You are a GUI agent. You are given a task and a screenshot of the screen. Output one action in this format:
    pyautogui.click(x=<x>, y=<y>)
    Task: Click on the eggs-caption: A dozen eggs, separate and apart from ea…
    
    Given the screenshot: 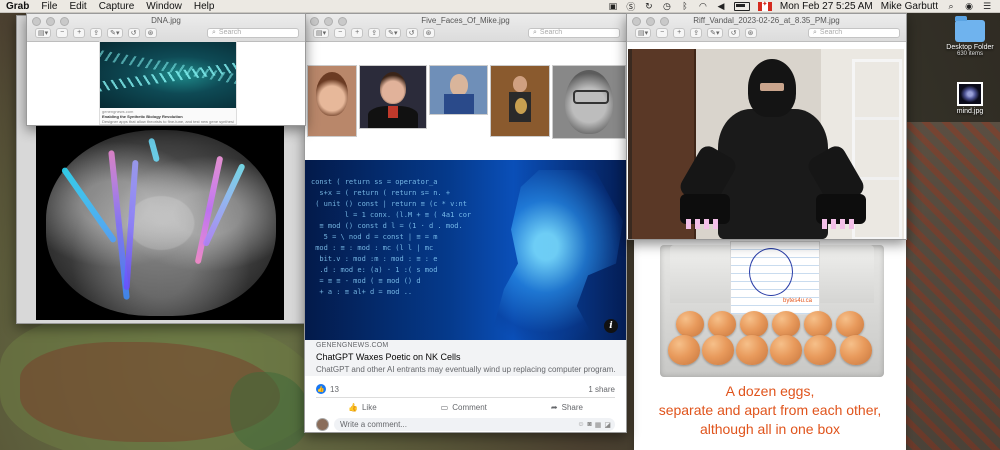 What is the action you would take?
    pyautogui.click(x=770, y=410)
    